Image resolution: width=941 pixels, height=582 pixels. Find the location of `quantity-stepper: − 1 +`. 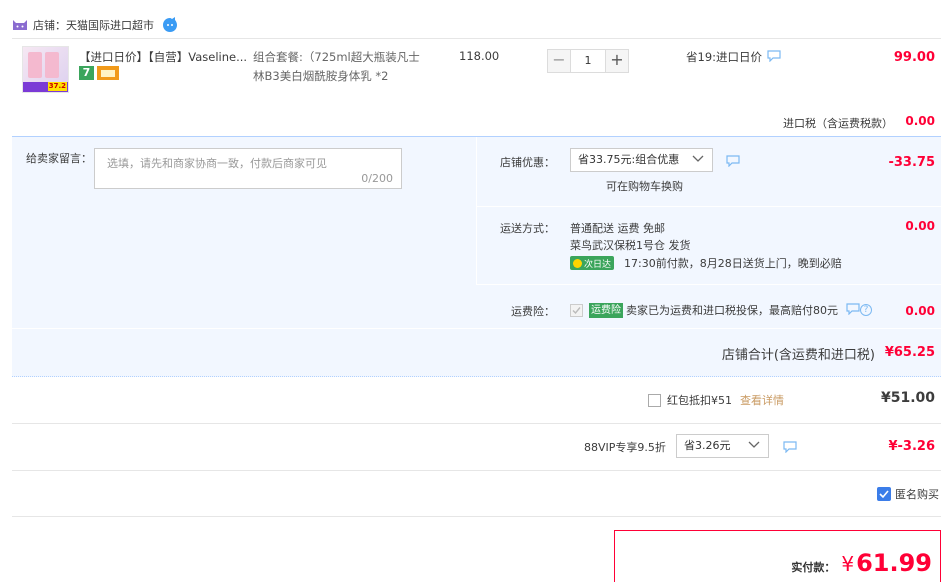

quantity-stepper: − 1 + is located at coordinates (588, 61).